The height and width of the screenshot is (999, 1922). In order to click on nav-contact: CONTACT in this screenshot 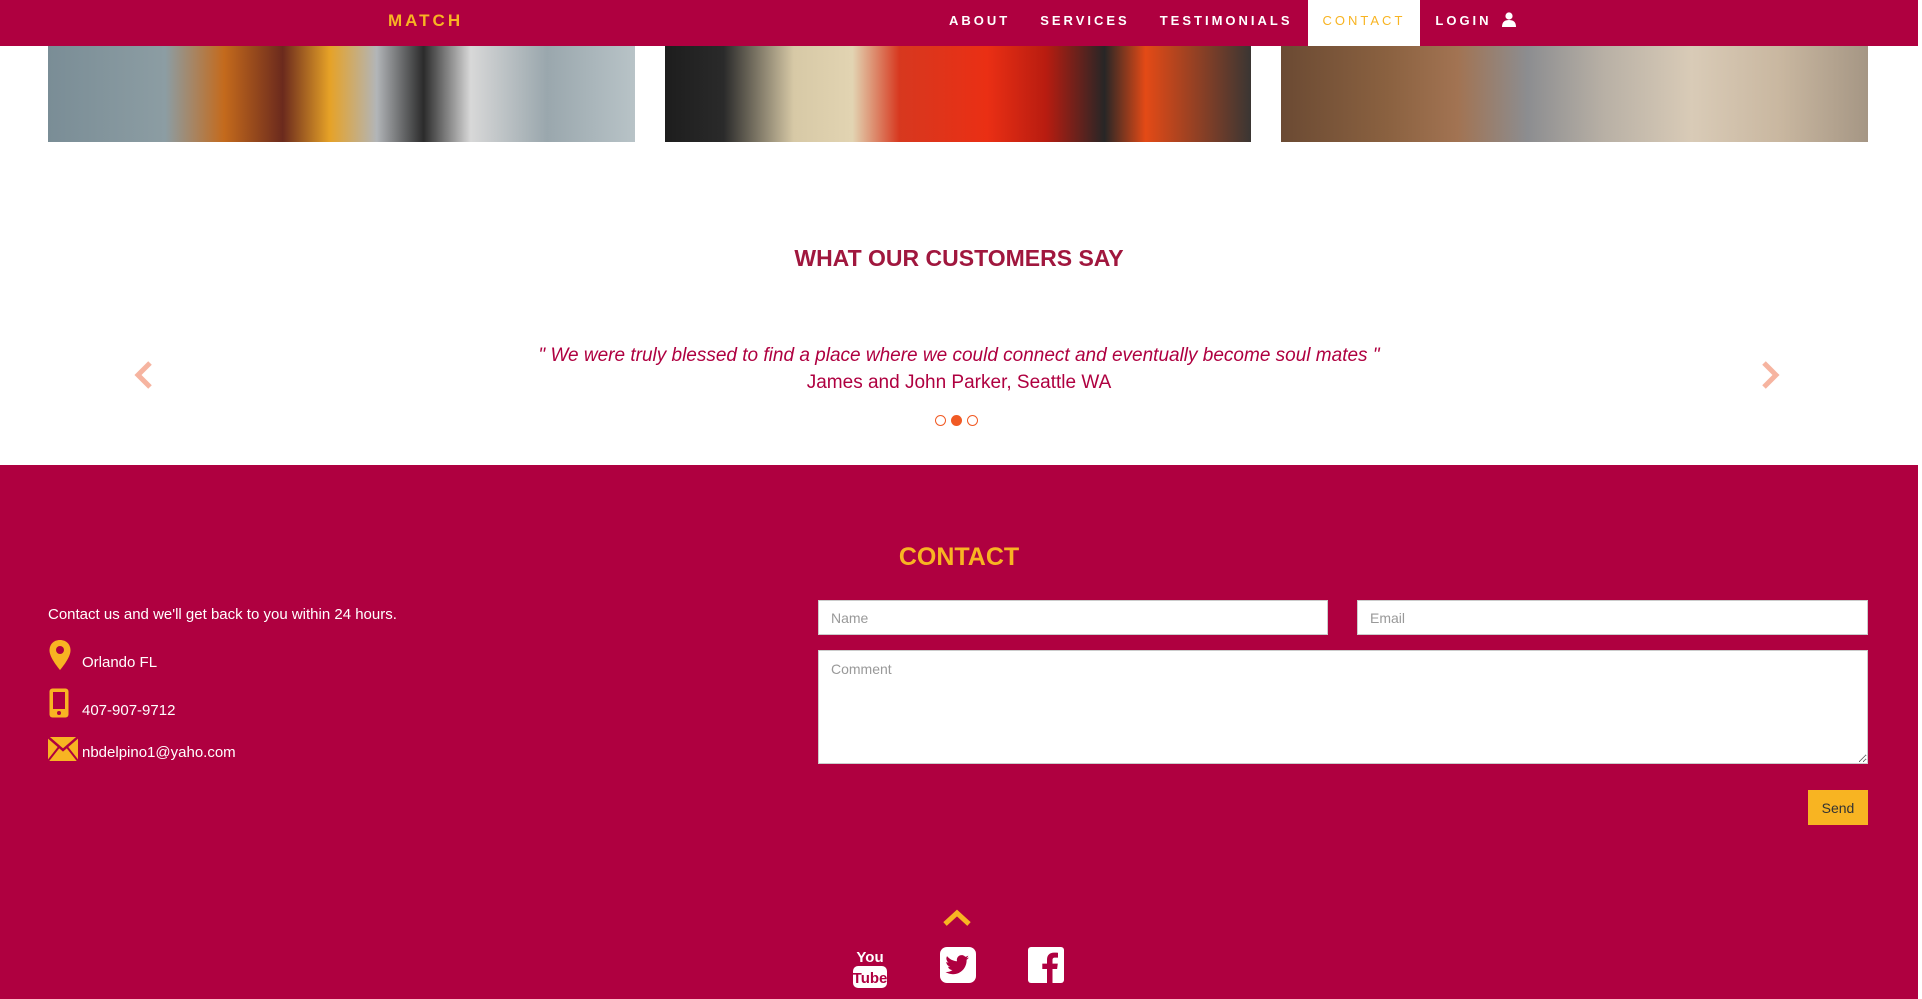, I will do `click(1364, 23)`.